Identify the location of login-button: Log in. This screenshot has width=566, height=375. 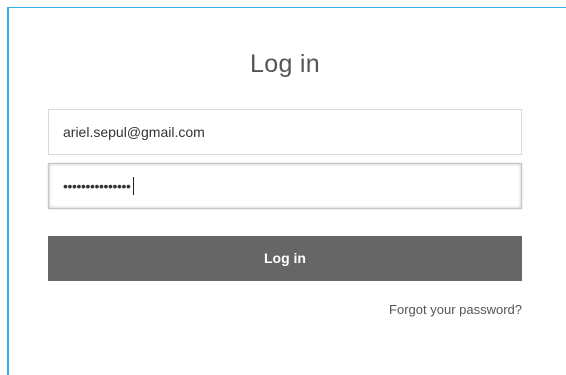
(285, 258).